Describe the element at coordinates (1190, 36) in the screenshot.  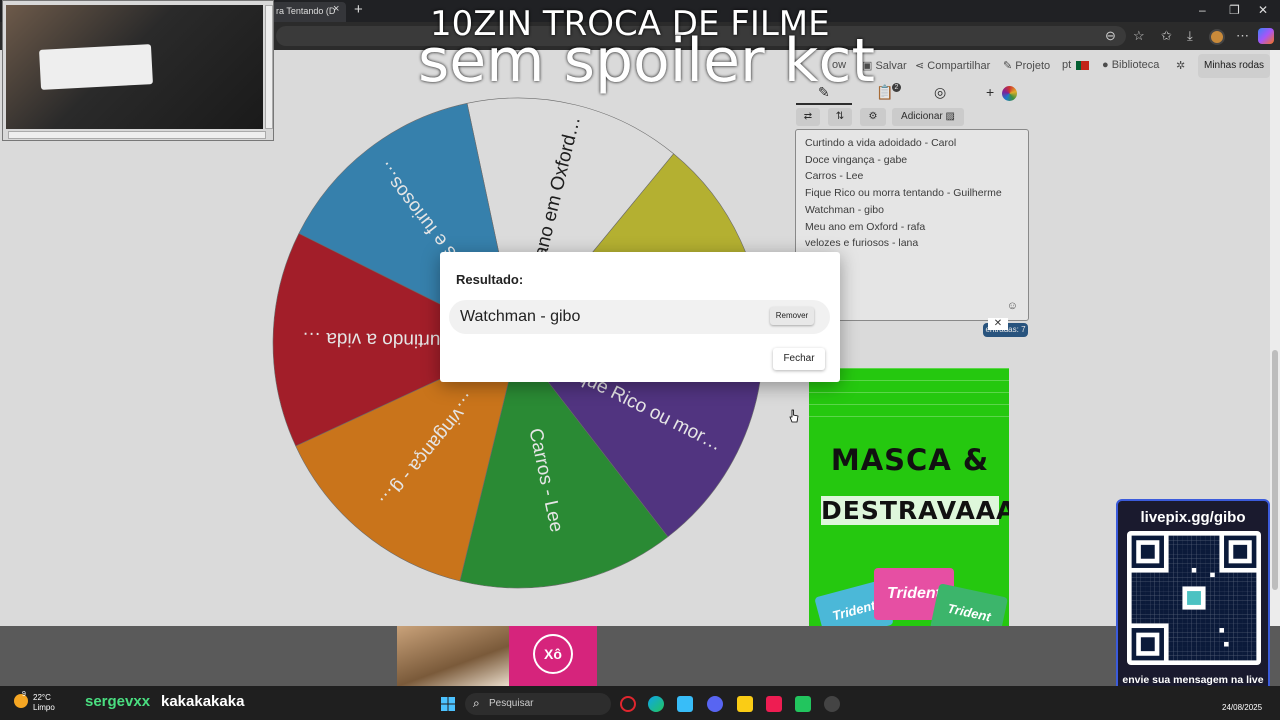
I see `download-icon: ⤓` at that location.